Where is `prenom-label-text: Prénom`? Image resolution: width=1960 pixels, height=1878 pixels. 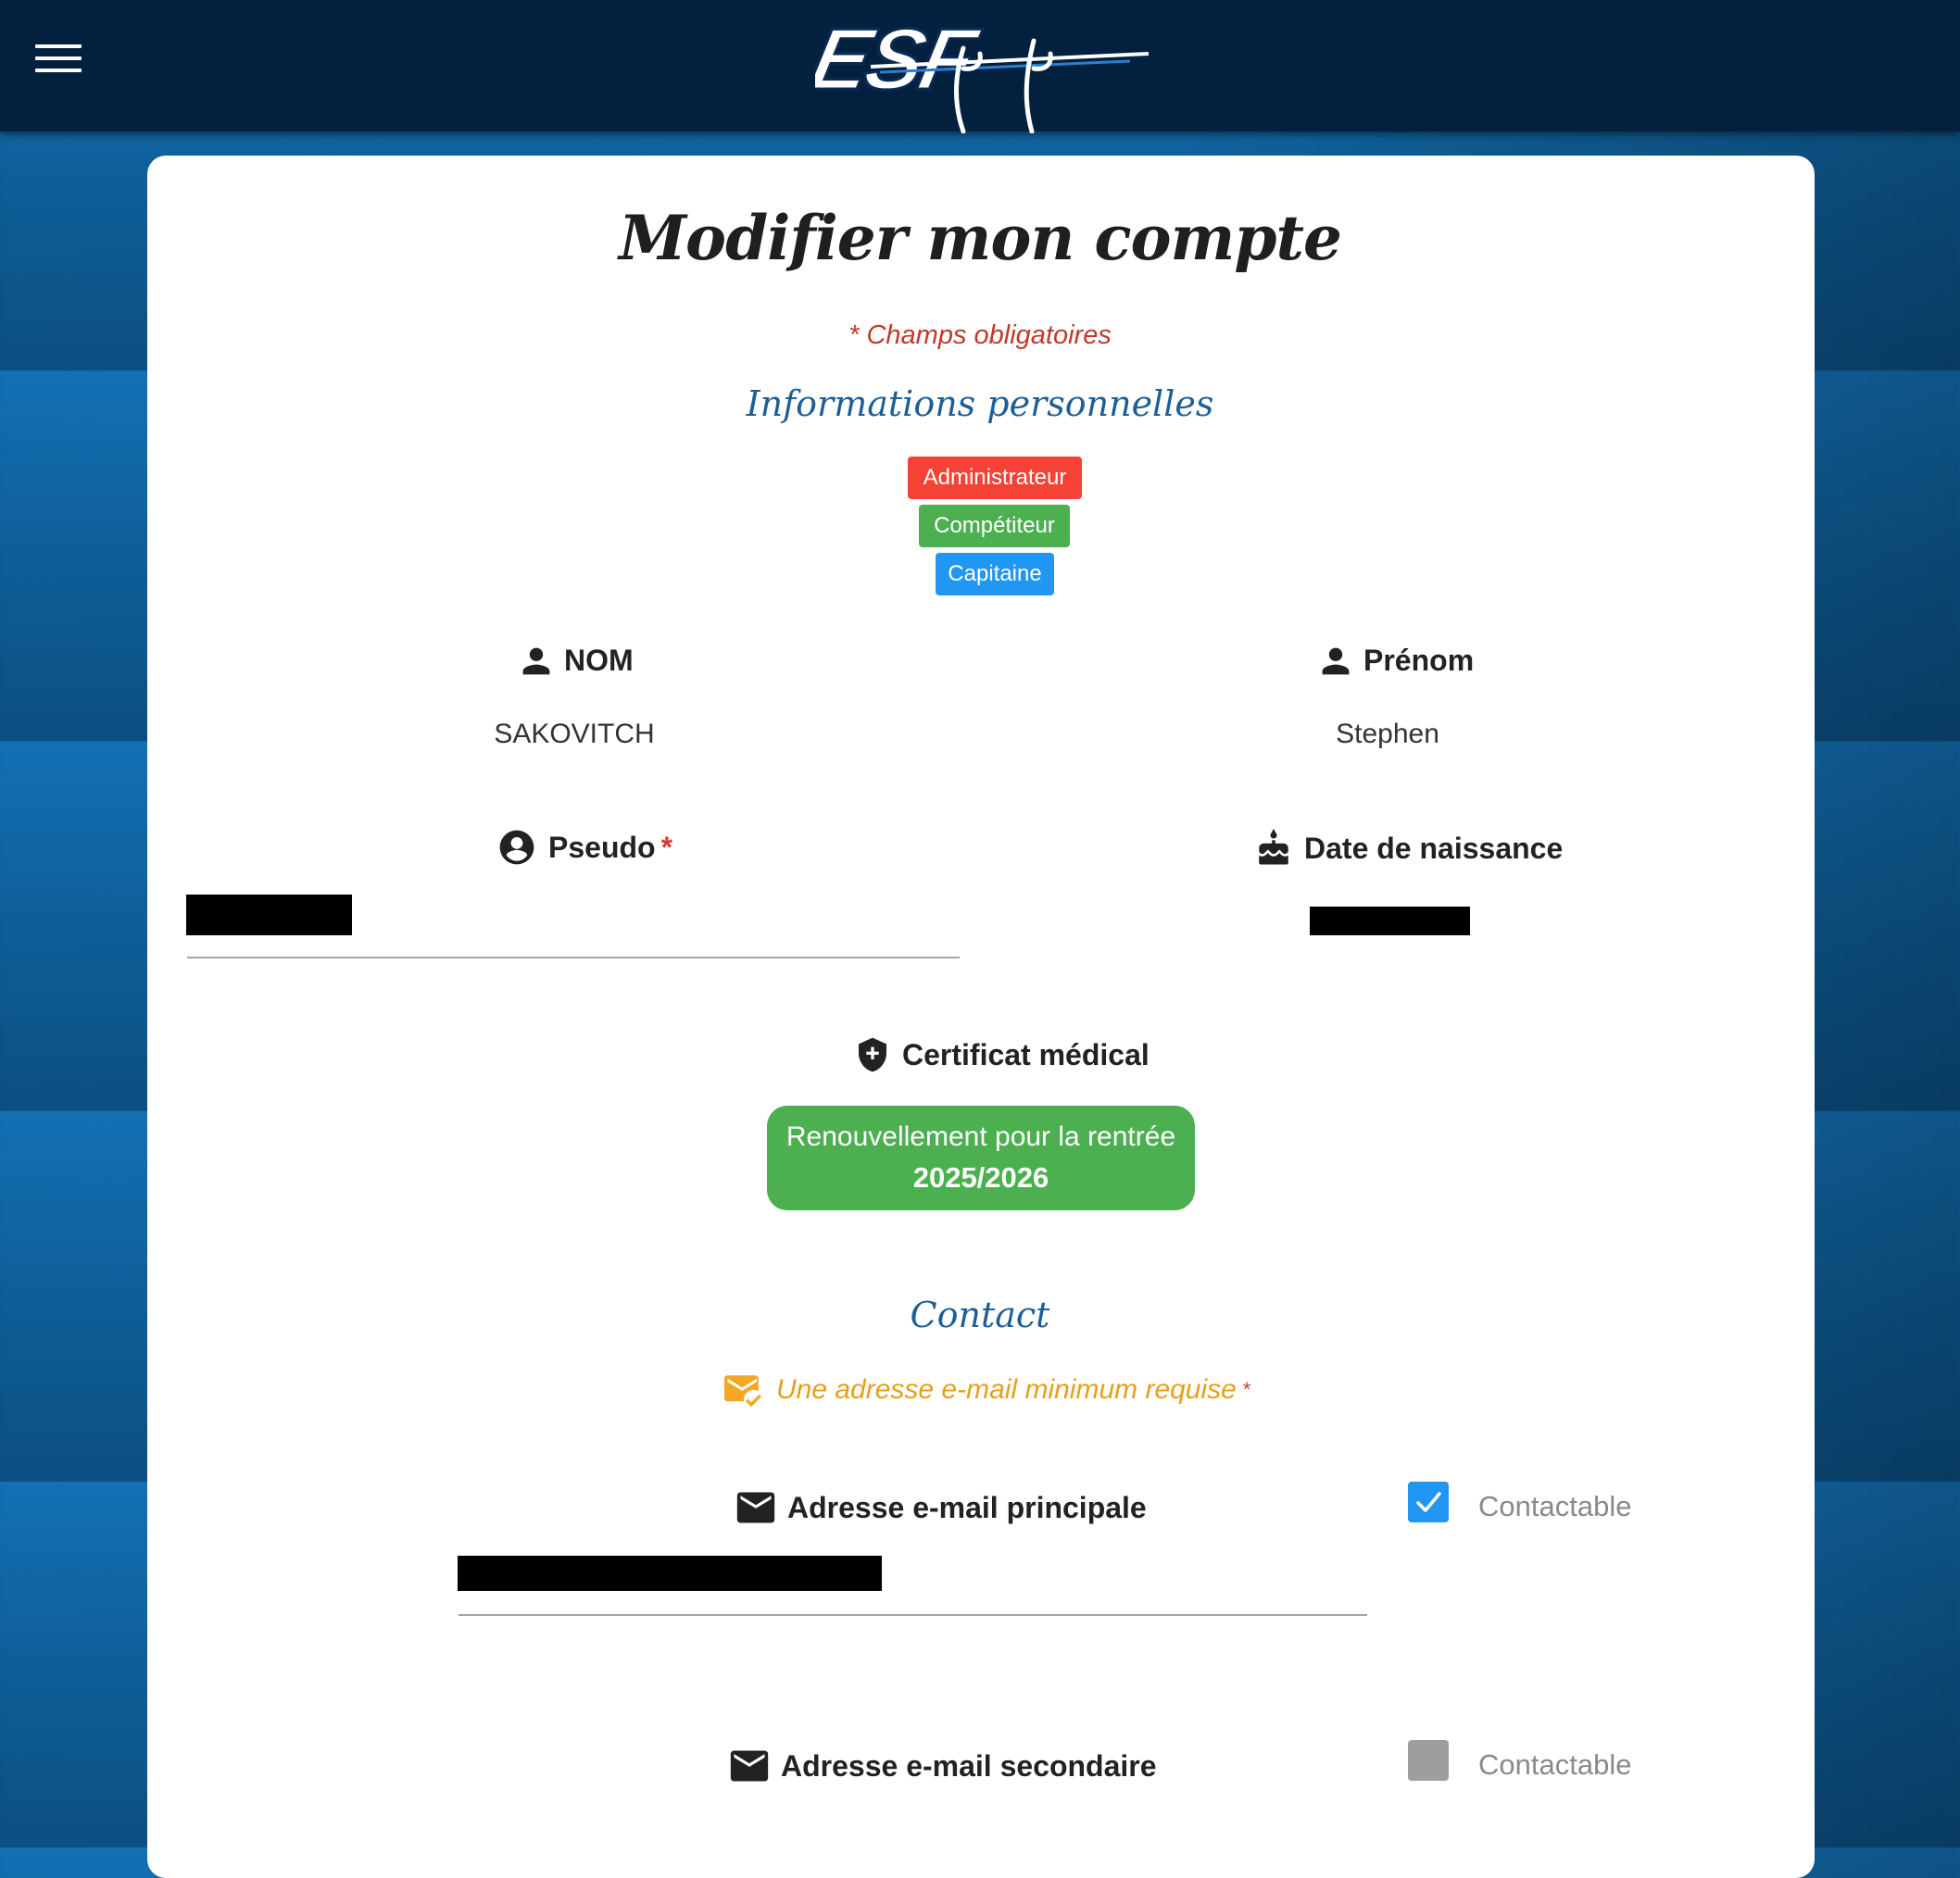
prenom-label-text: Prénom is located at coordinates (1419, 660).